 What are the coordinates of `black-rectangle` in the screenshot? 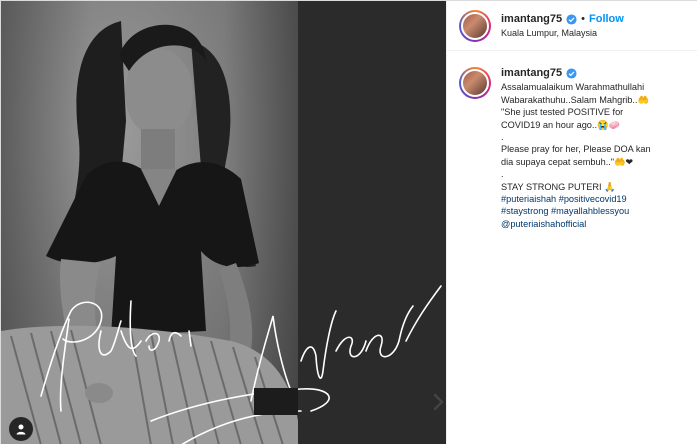 It's located at (276, 401).